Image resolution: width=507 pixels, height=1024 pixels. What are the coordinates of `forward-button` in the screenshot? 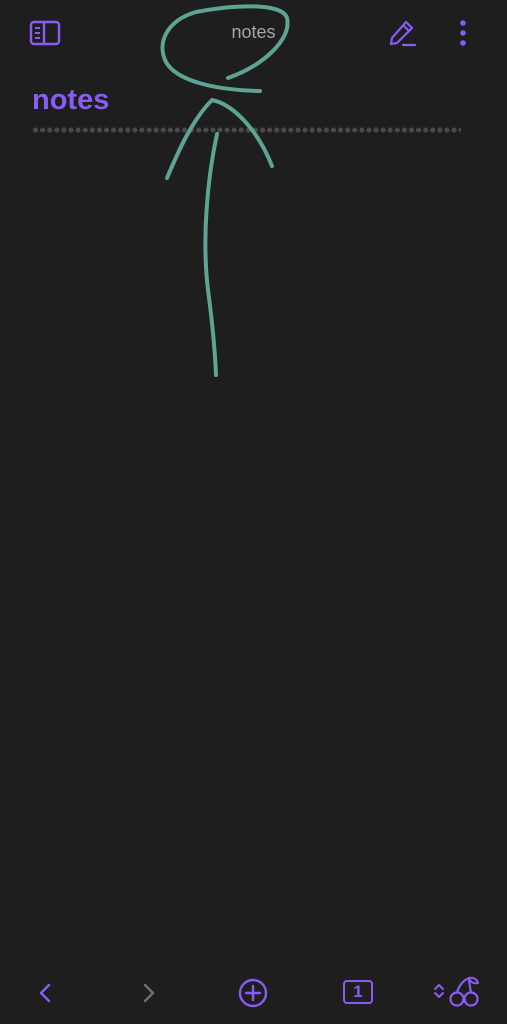 It's located at (149, 993).